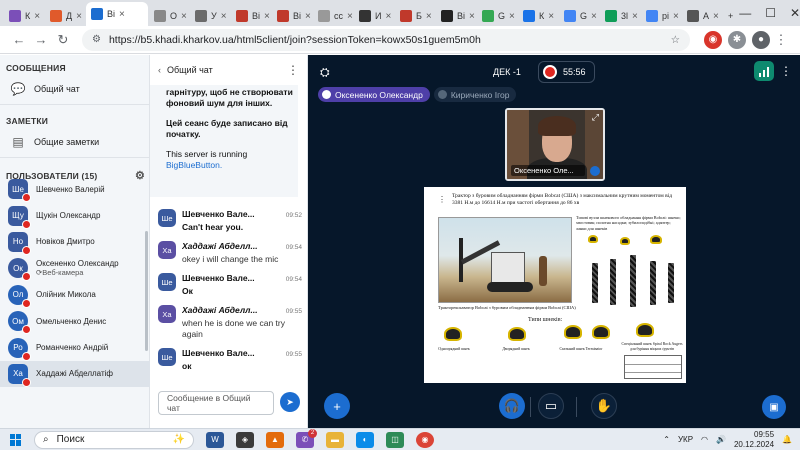 The width and height of the screenshot is (800, 450). Describe the element at coordinates (542, 16) in the screenshot. I see `tab-label: К` at that location.